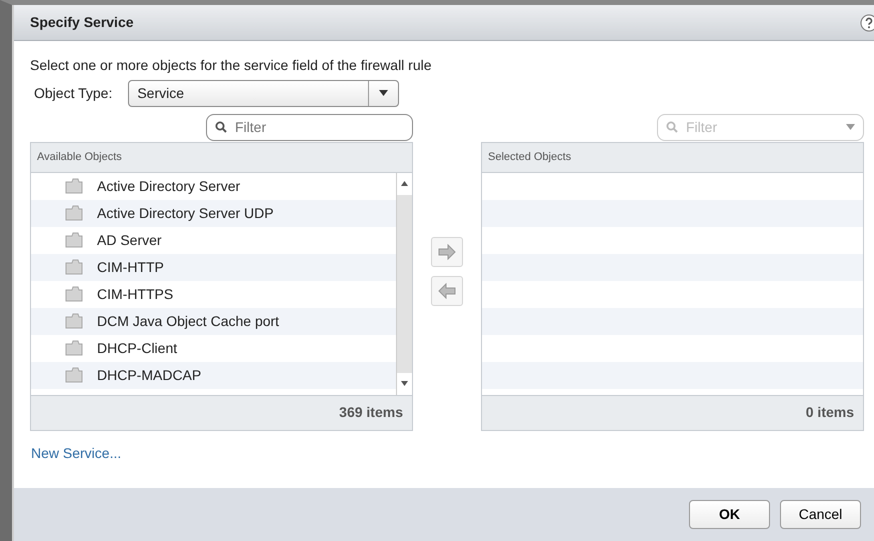  I want to click on move-right-button, so click(447, 251).